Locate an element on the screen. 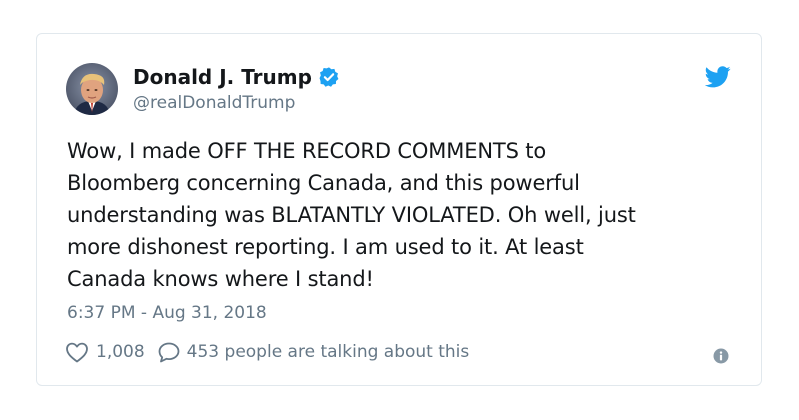 This screenshot has height=420, width=799. conversation-count: 453 people are talking about this is located at coordinates (328, 352).